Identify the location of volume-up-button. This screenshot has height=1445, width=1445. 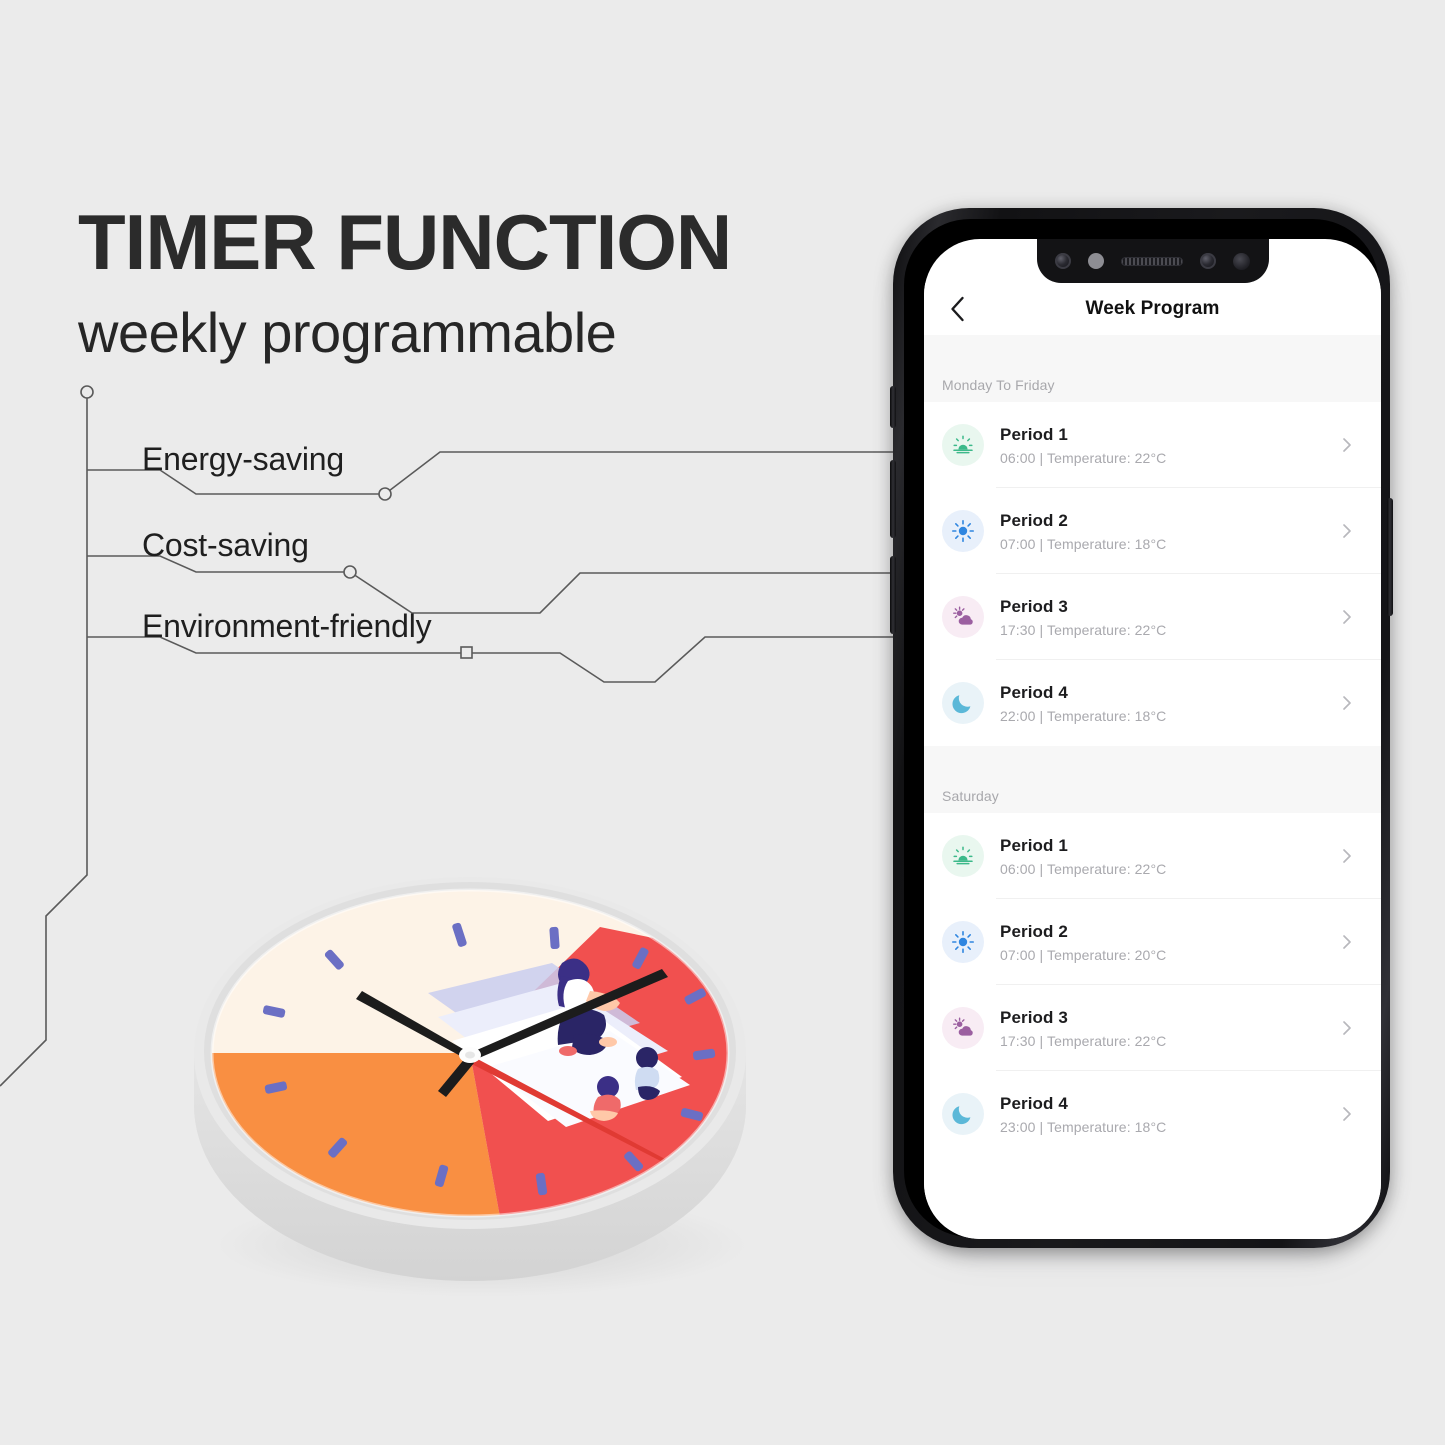
(893, 499).